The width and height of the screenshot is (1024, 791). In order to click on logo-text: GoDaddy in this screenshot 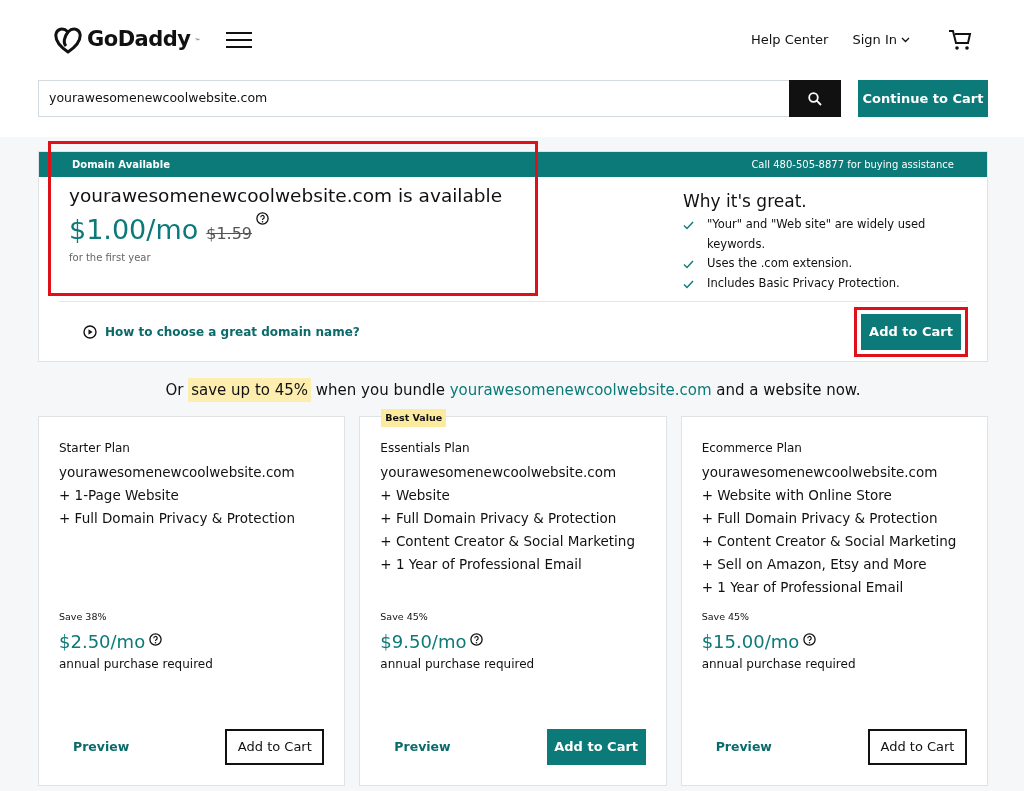, I will do `click(139, 40)`.